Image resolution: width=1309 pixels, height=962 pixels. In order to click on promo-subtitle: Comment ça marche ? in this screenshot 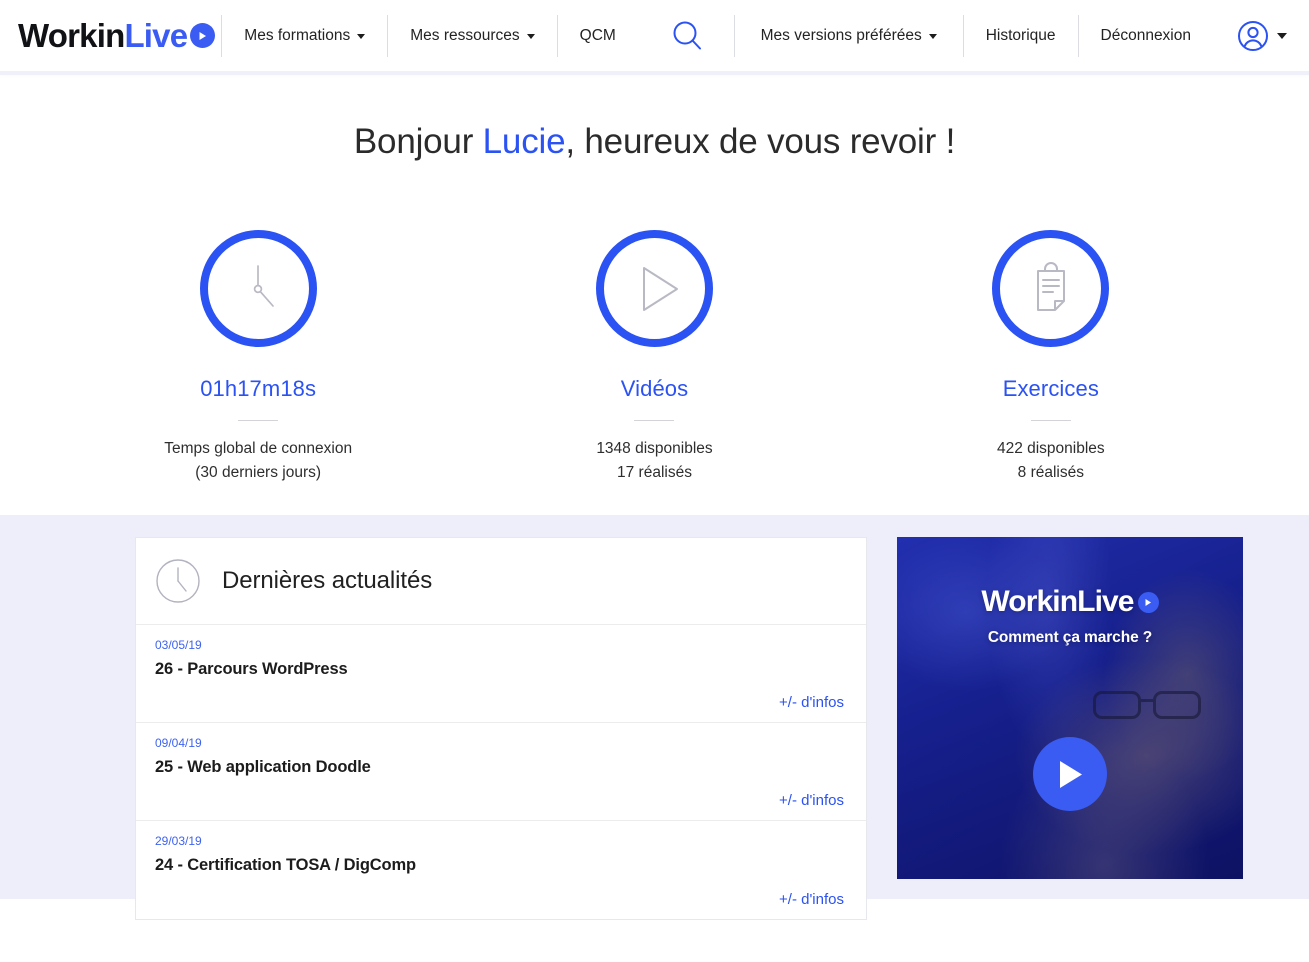, I will do `click(1070, 637)`.